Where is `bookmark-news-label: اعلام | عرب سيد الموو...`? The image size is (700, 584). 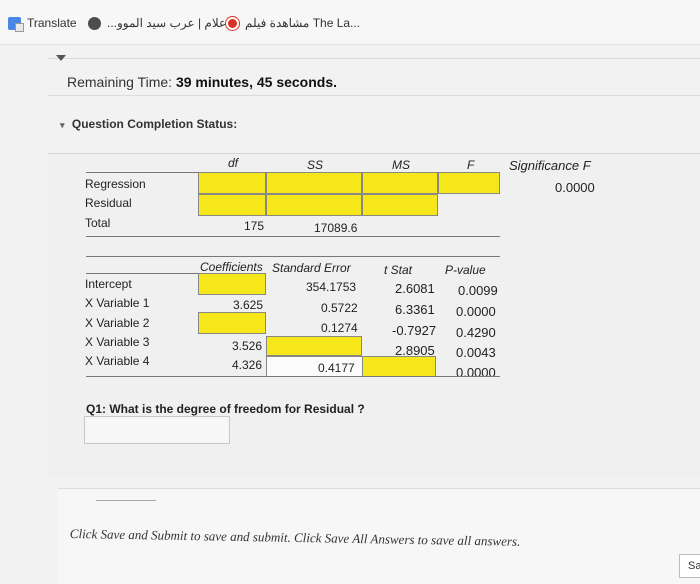 bookmark-news-label: اعلام | عرب سيد الموو... is located at coordinates (168, 23).